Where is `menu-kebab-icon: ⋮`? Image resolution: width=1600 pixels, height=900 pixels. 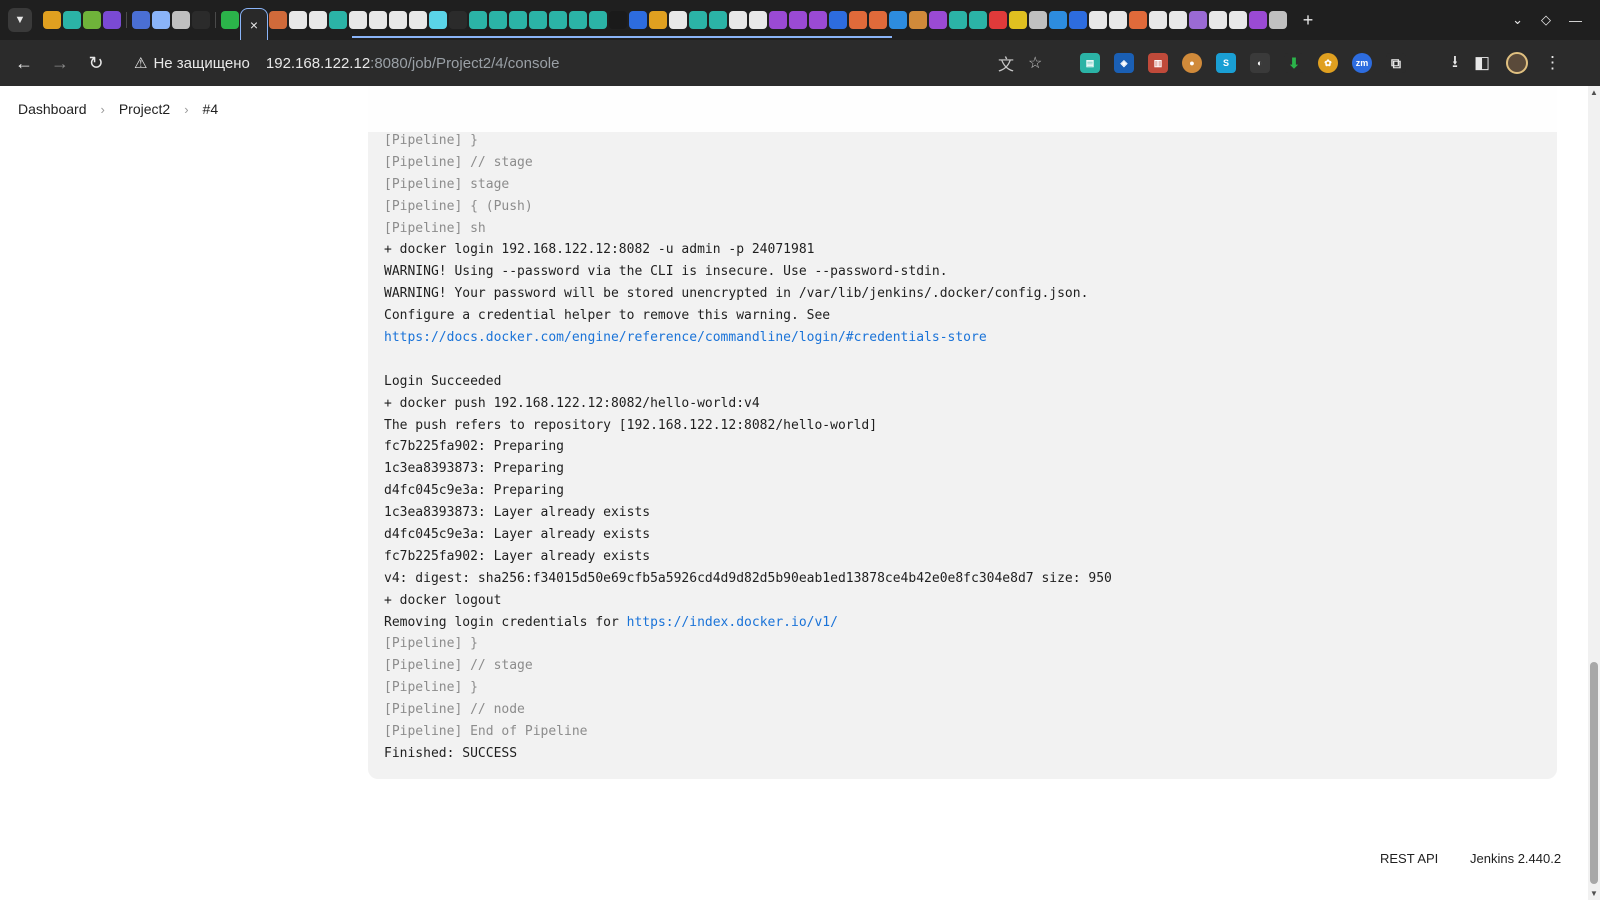 menu-kebab-icon: ⋮ is located at coordinates (1552, 63).